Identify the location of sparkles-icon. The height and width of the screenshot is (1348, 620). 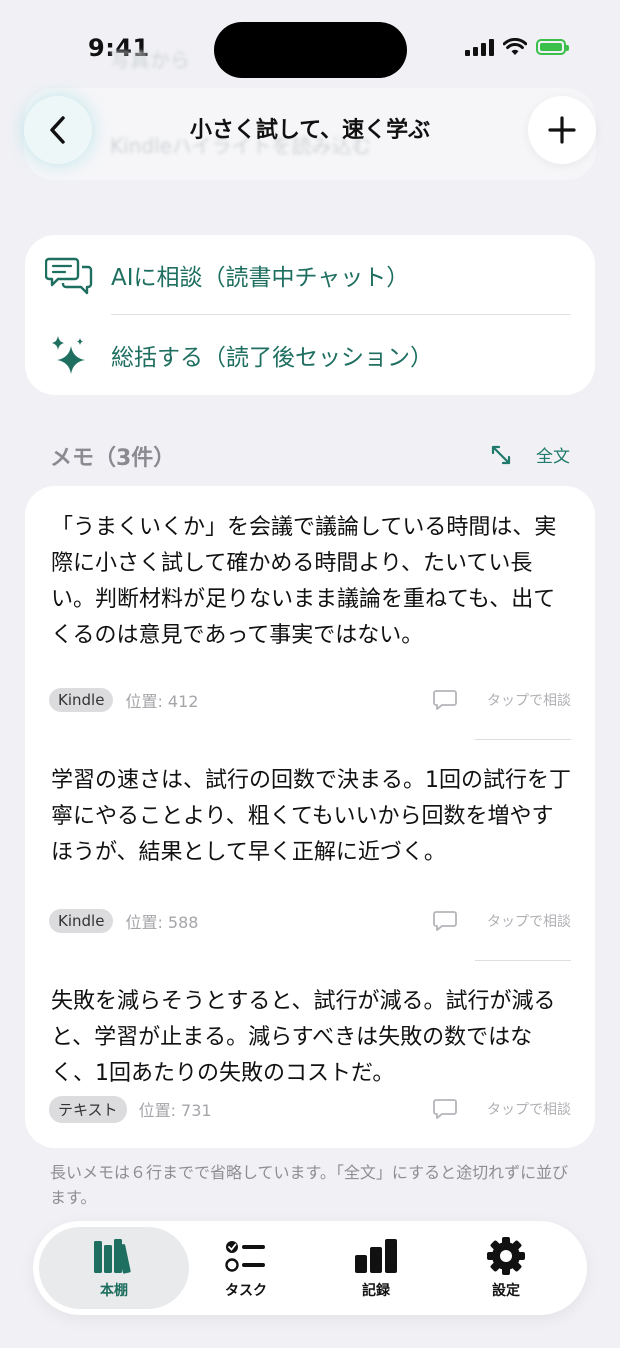
(69, 355).